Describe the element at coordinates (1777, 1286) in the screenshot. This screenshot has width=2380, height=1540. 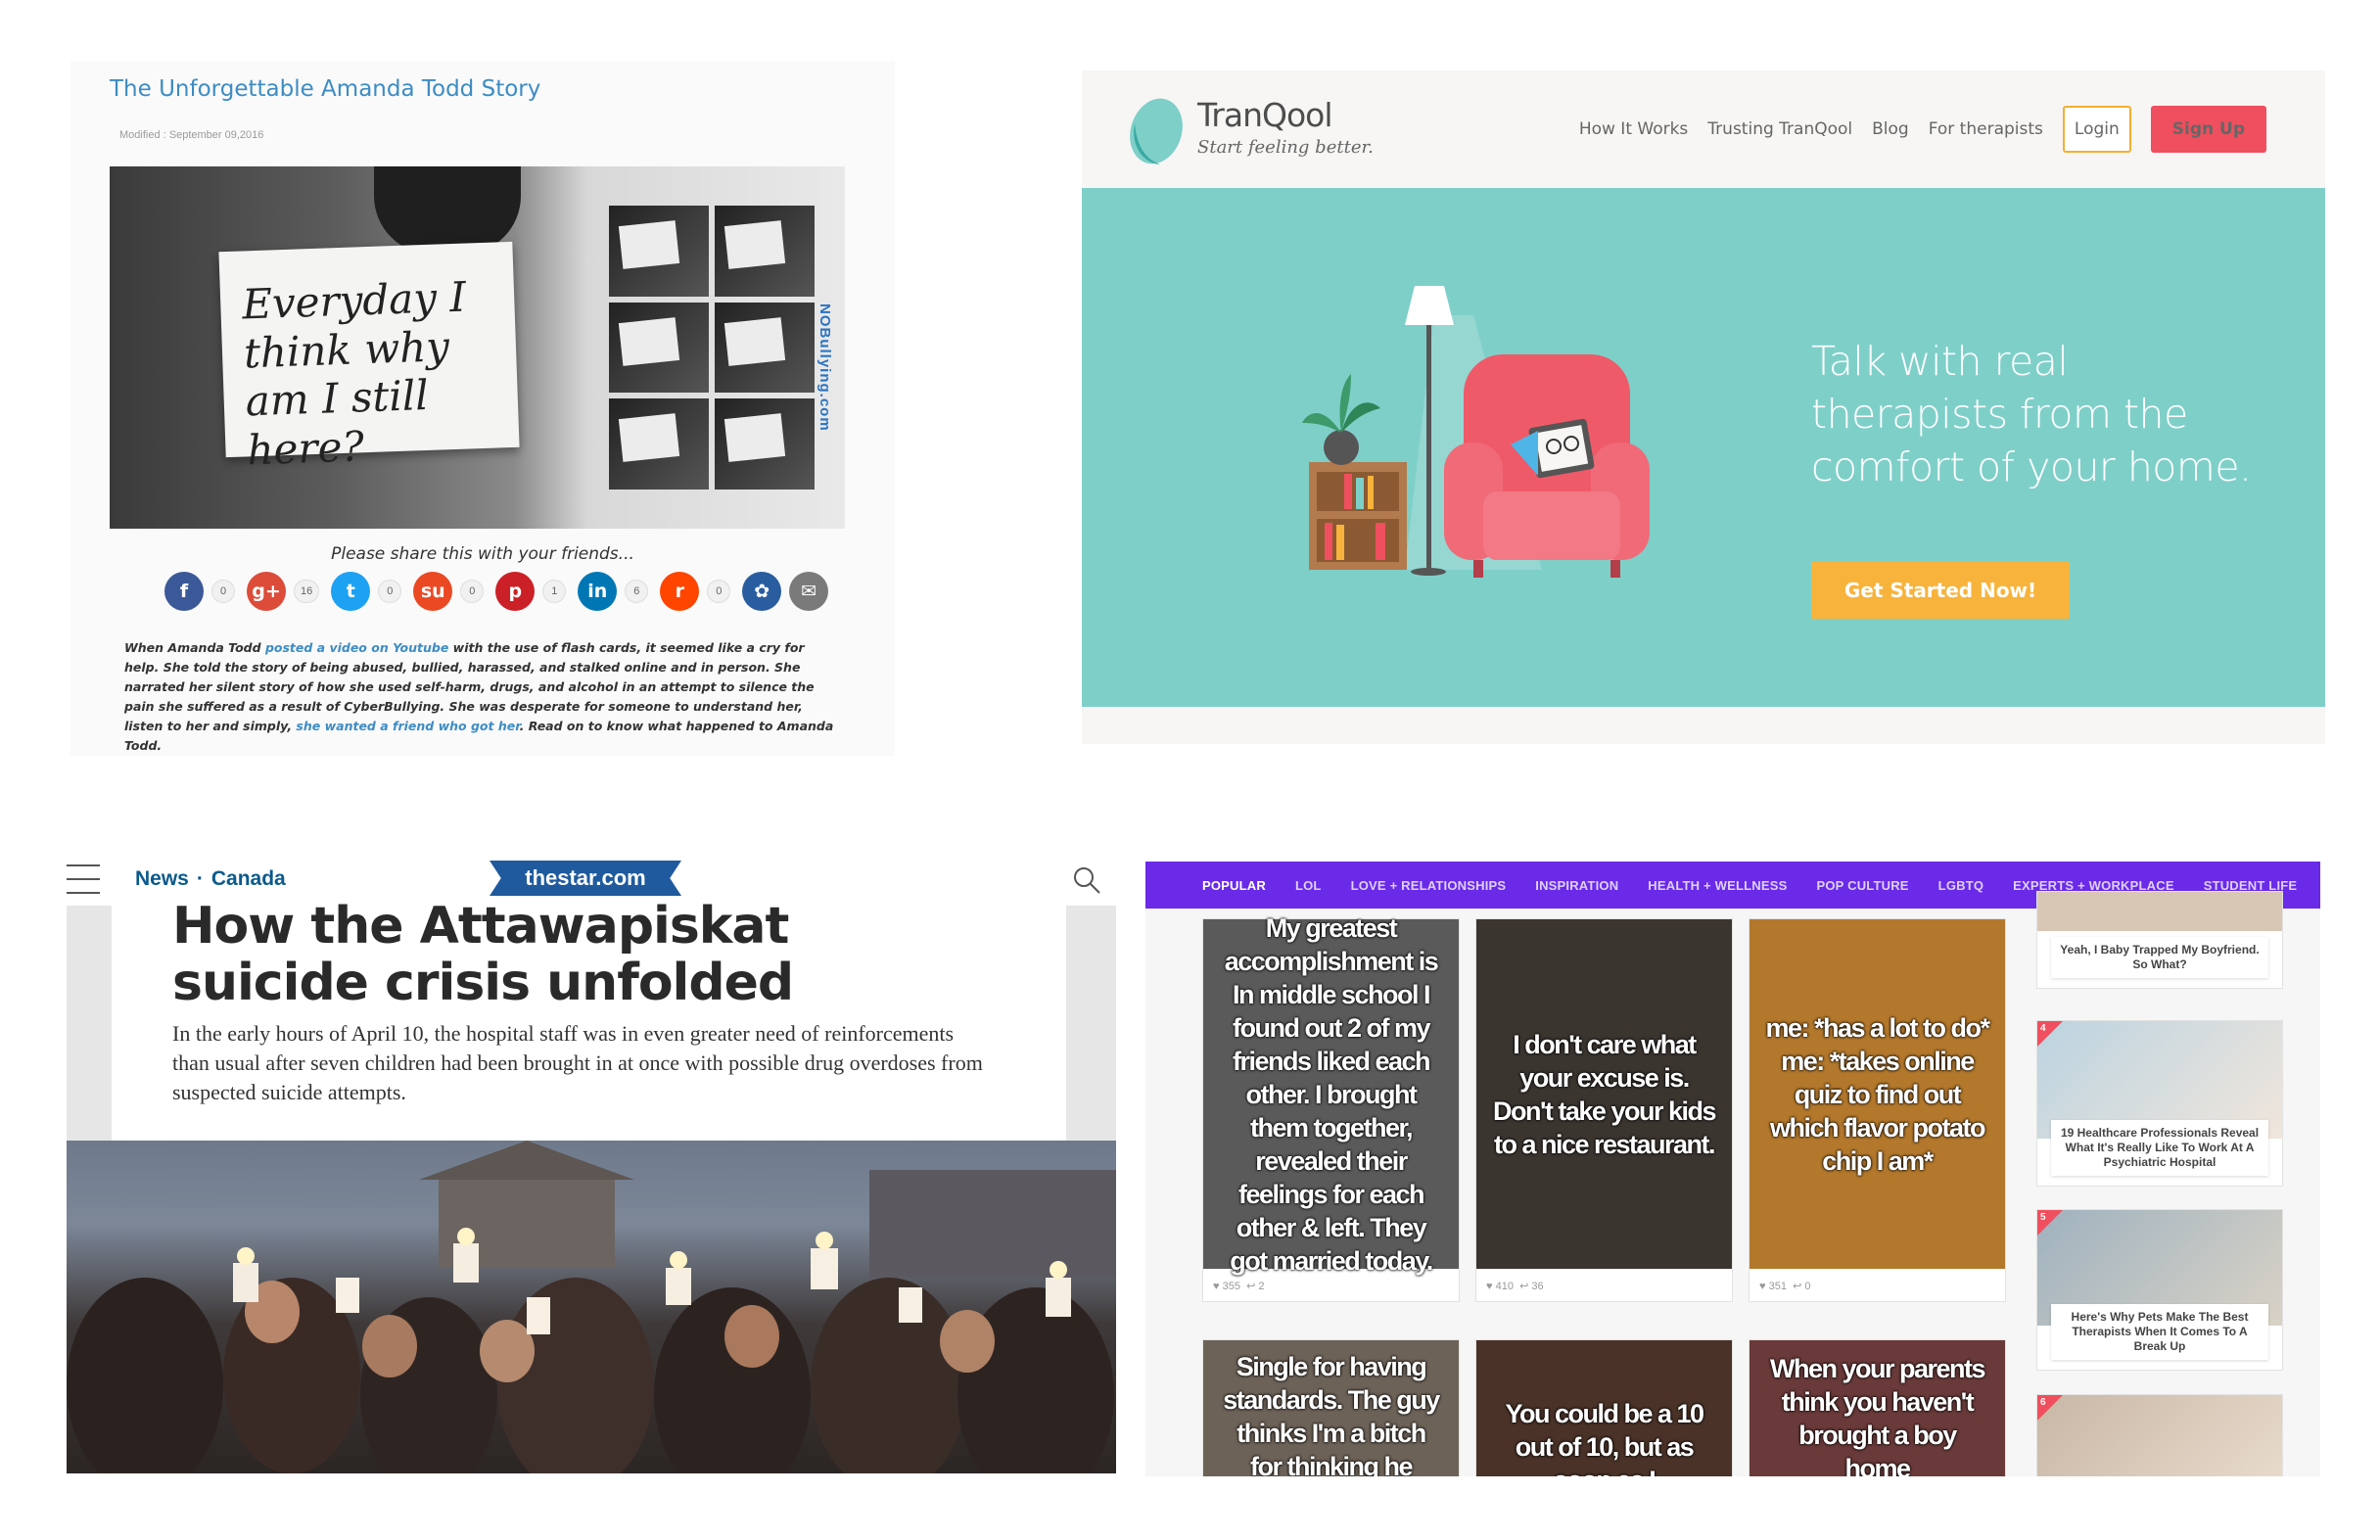
I see `like-count: 351` at that location.